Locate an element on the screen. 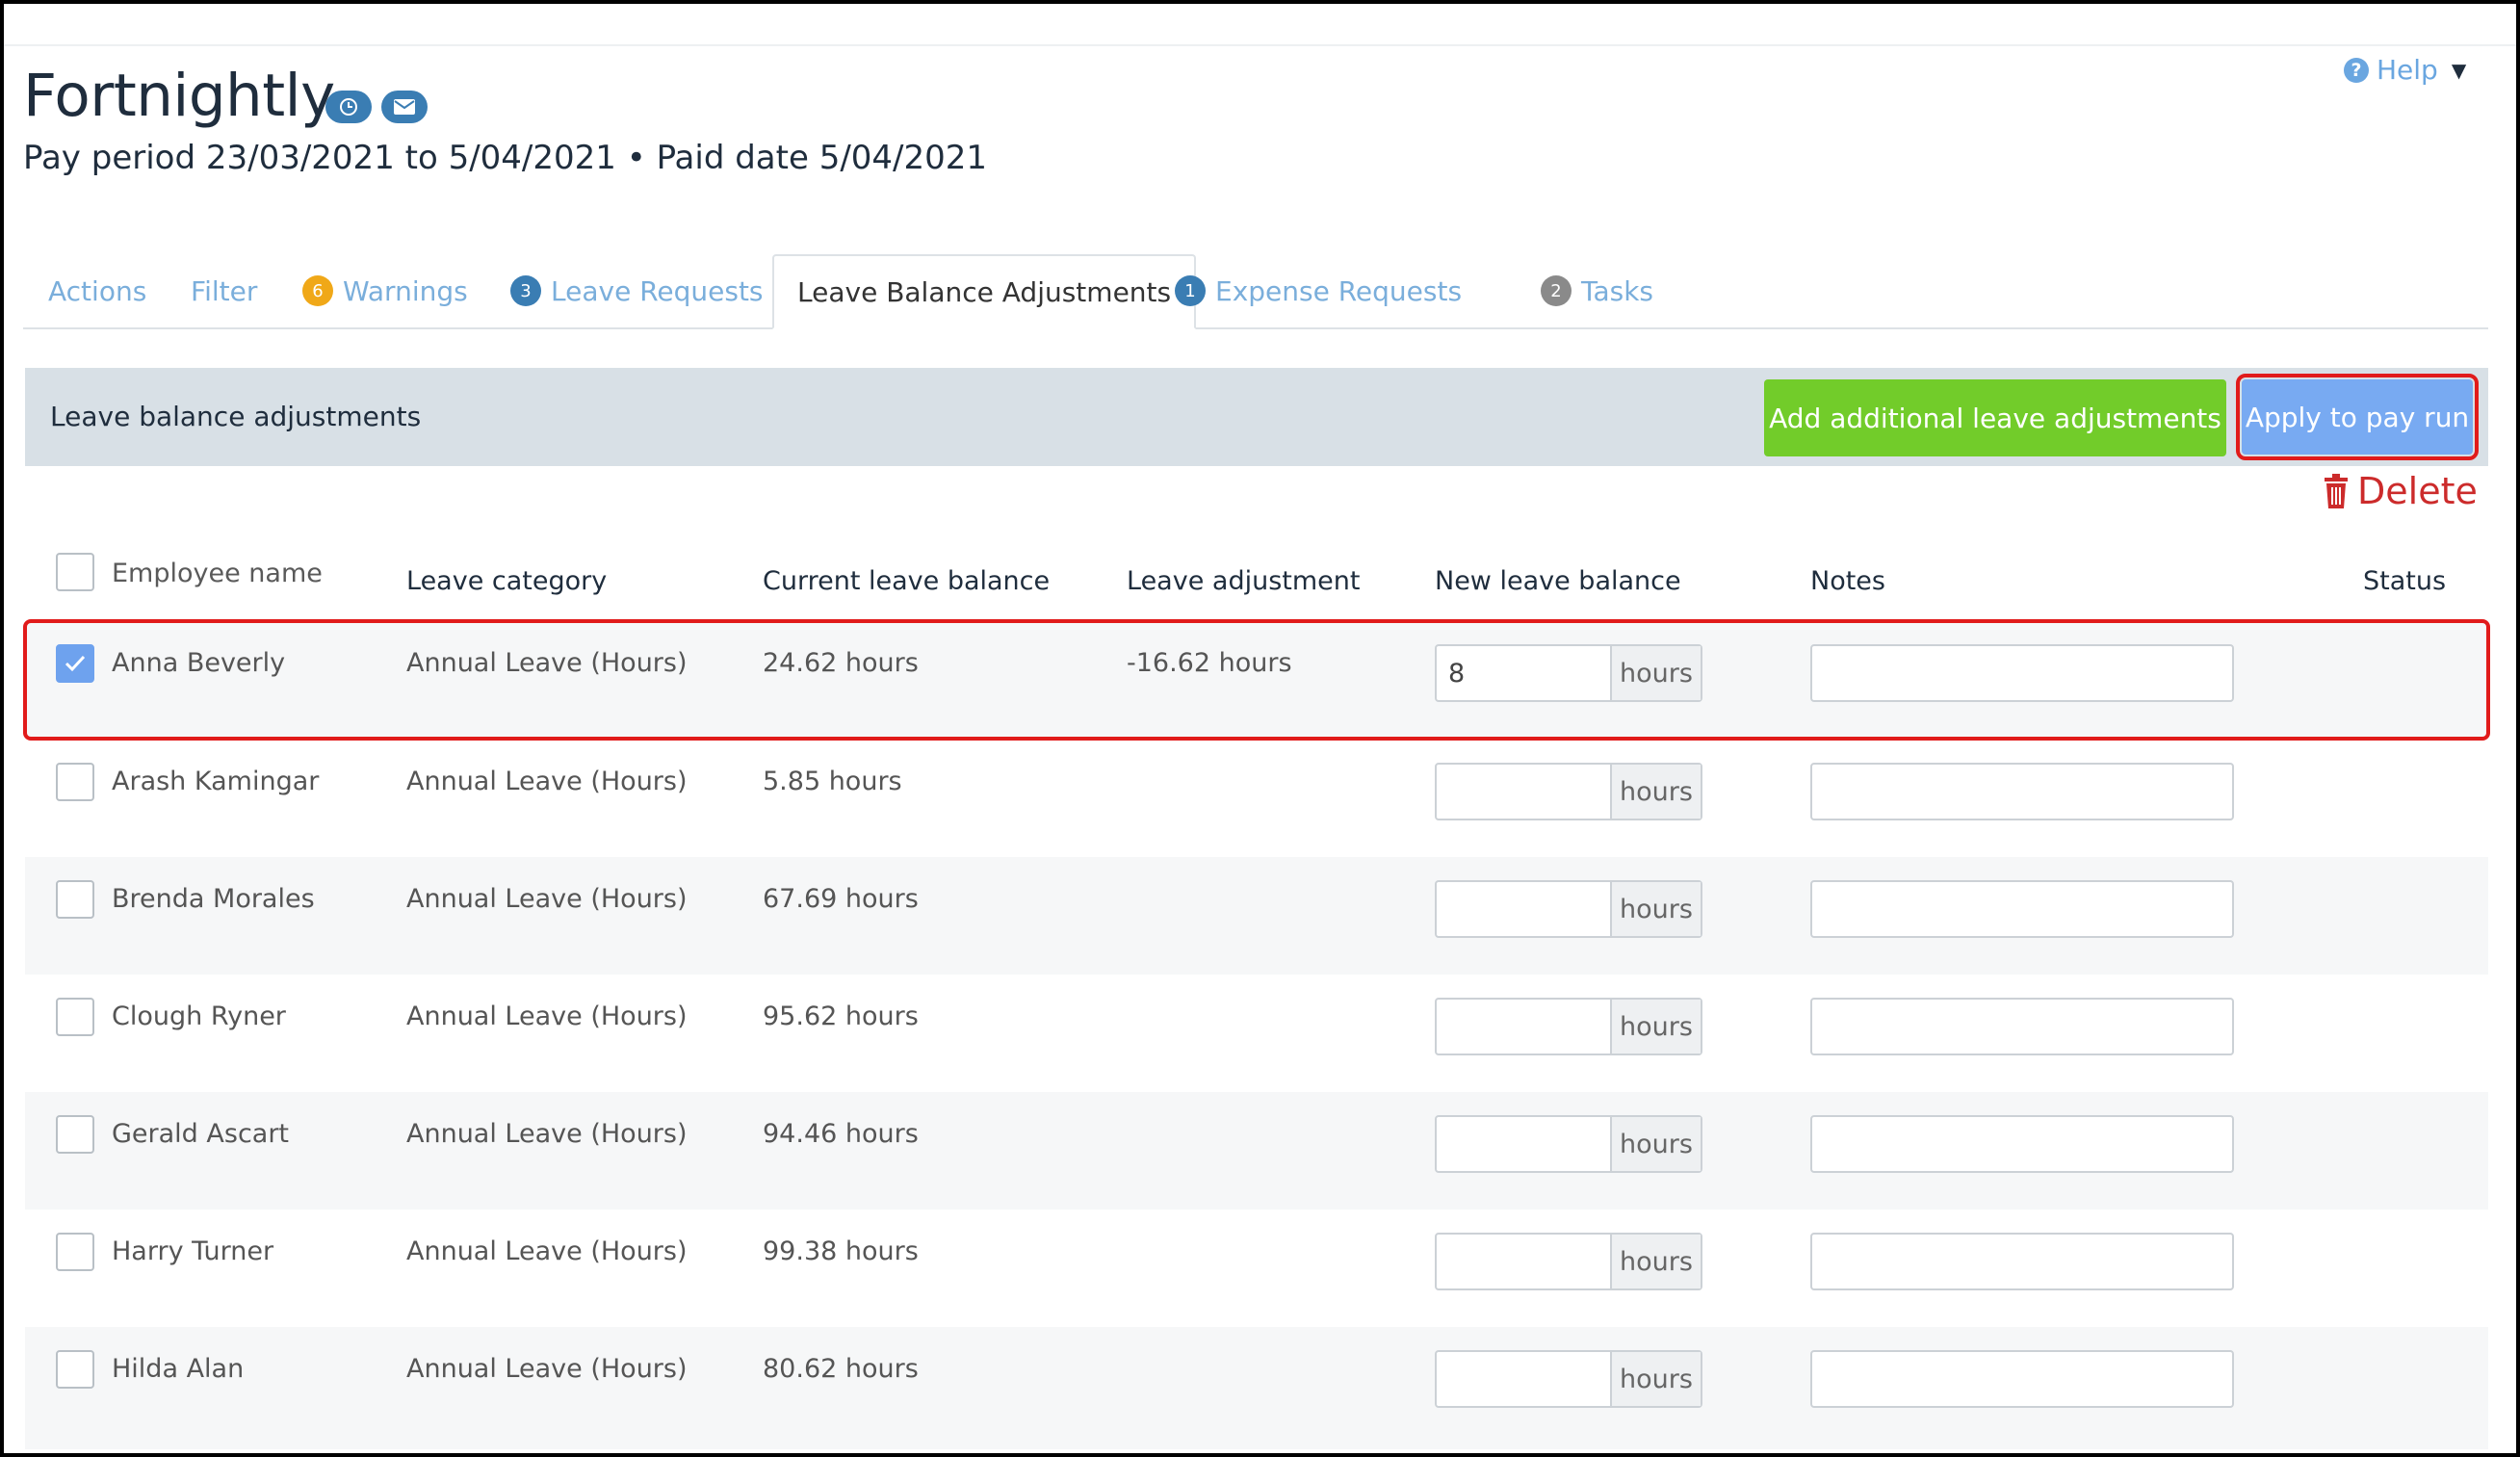 This screenshot has height=1457, width=2520. leave-requests-count-badge: 3 is located at coordinates (526, 291).